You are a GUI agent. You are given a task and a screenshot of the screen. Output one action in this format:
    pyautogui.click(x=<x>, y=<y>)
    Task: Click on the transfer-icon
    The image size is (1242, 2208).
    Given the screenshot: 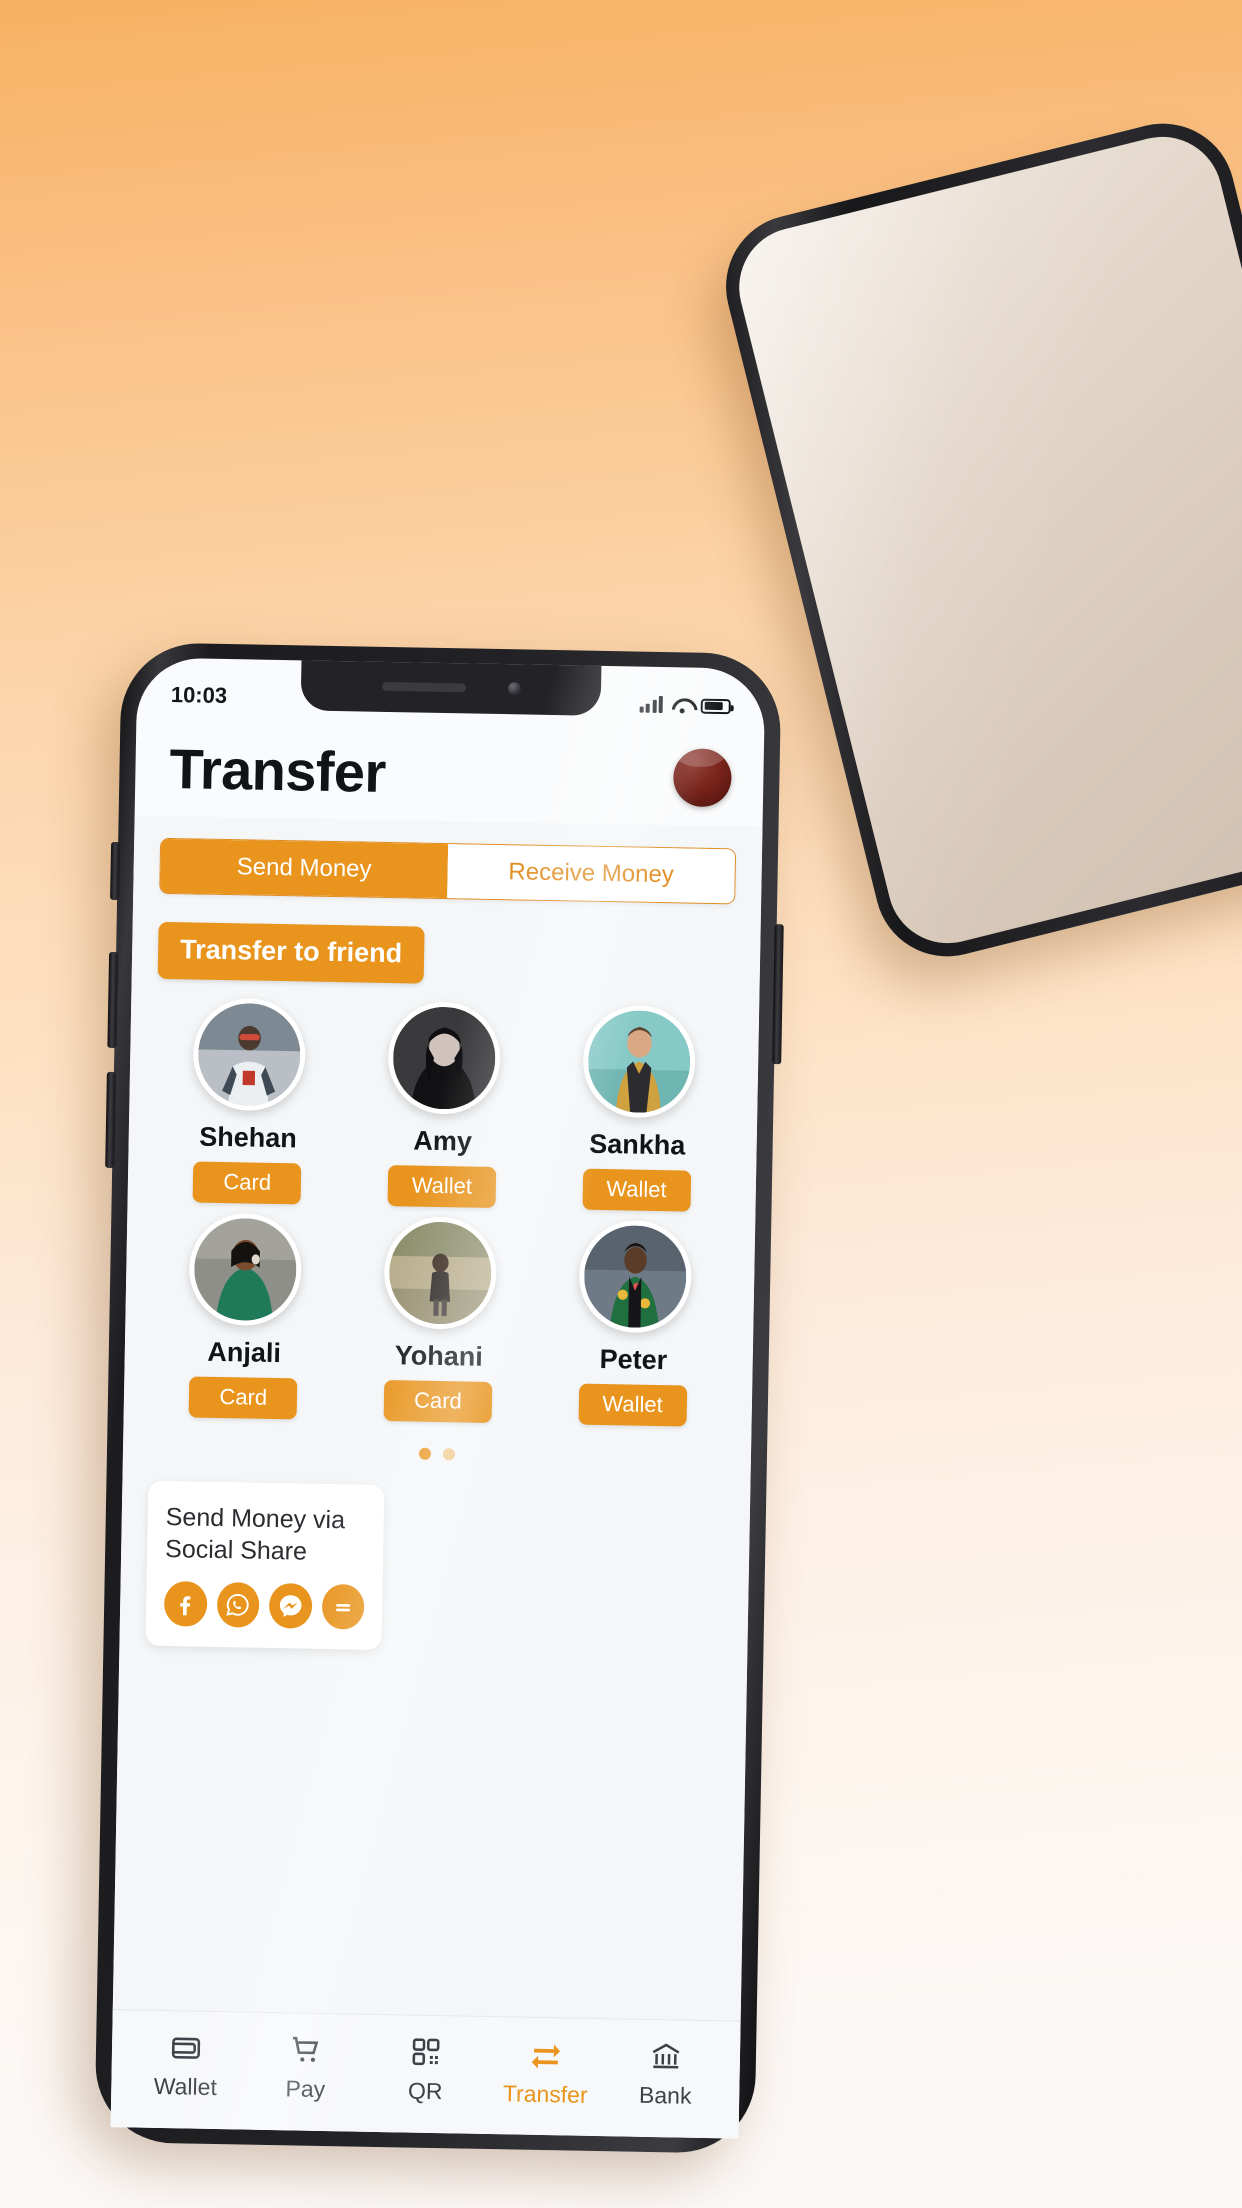 What is the action you would take?
    pyautogui.click(x=546, y=2056)
    